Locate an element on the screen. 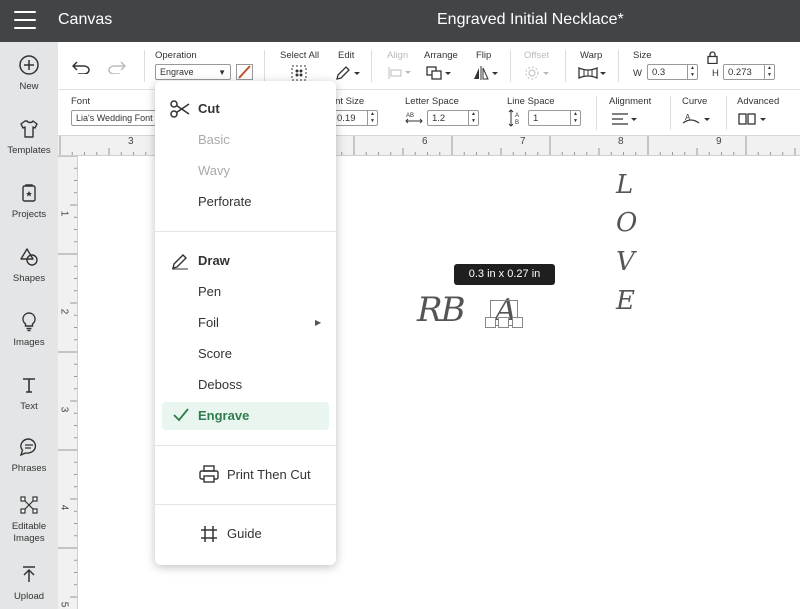  menu-item-score: Score is located at coordinates (245, 354).